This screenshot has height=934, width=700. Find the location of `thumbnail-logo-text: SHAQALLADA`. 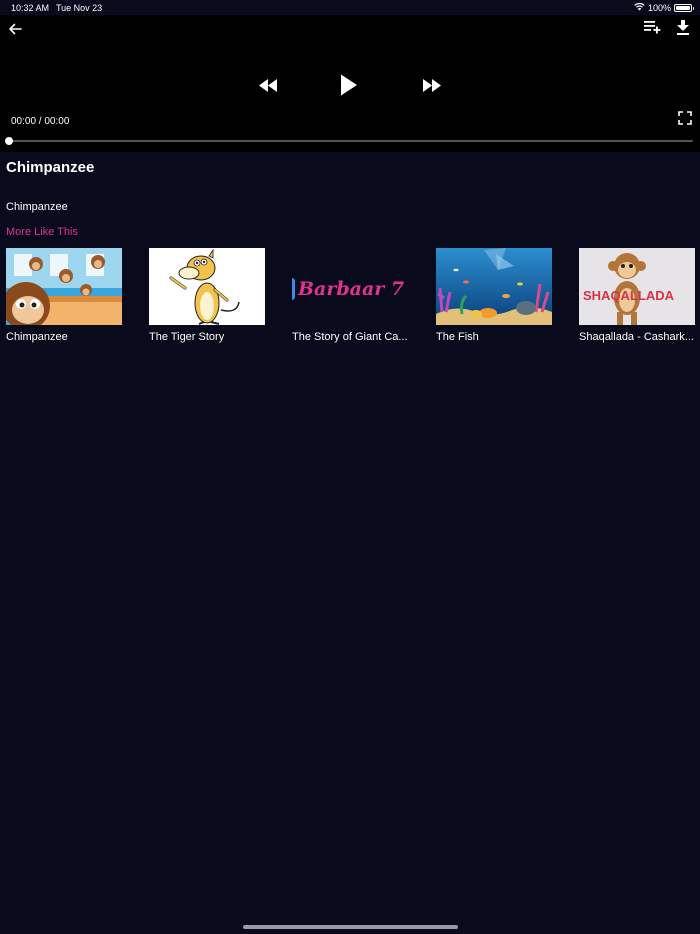

thumbnail-logo-text: SHAQALLADA is located at coordinates (628, 295).